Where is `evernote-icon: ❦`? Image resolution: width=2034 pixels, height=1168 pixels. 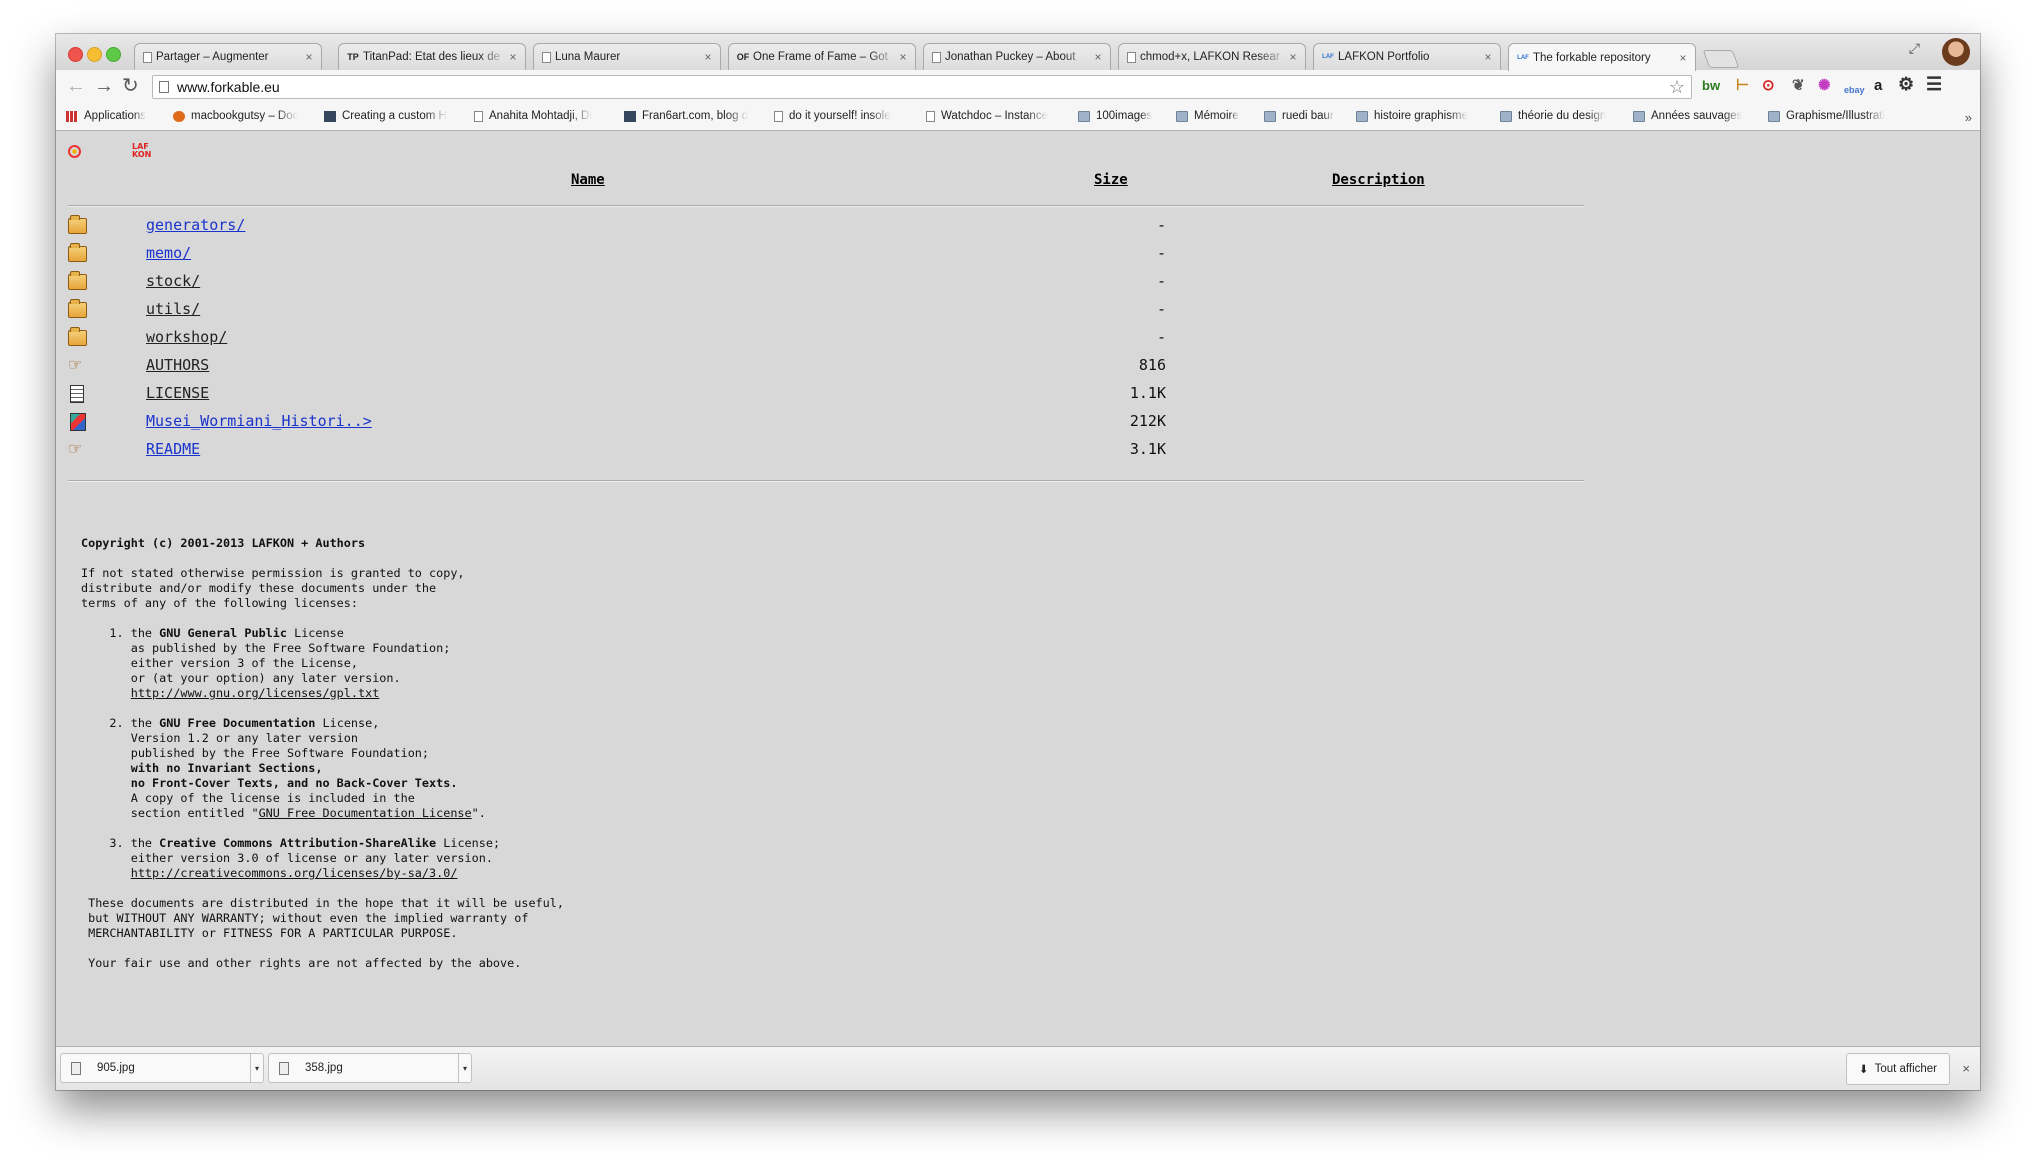
evernote-icon: ❦ is located at coordinates (1798, 86).